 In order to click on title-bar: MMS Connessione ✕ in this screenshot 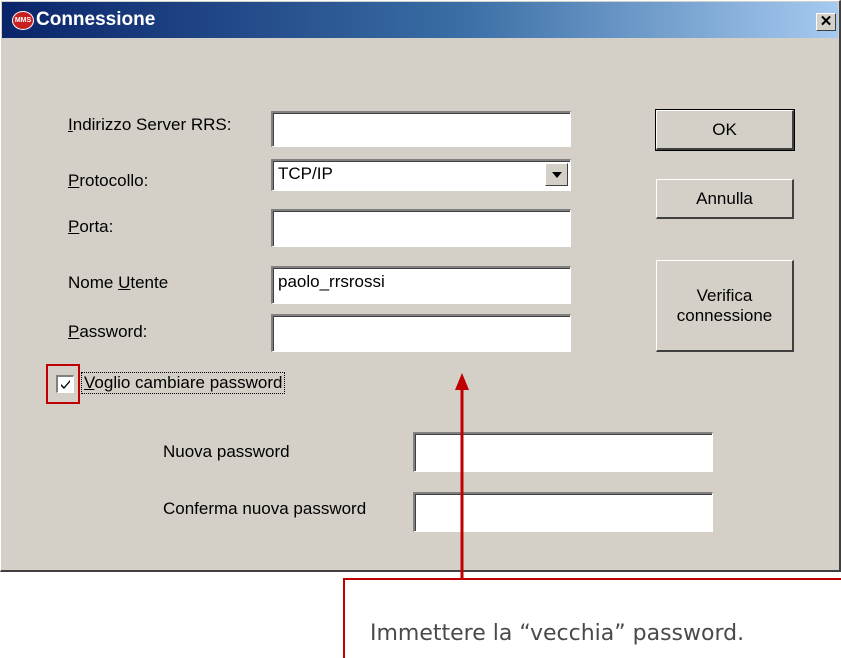, I will do `click(420, 20)`.